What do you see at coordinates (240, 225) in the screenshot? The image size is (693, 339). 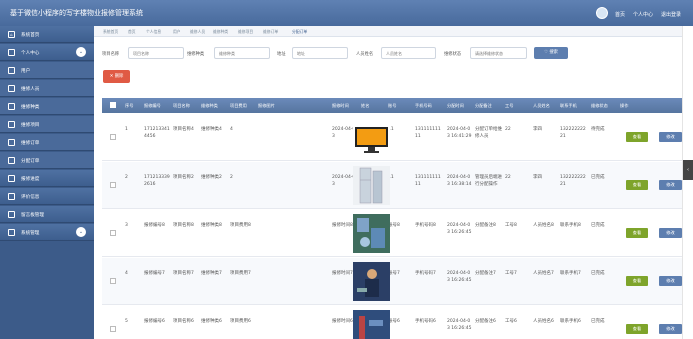 I see `table-cell: 项目费用8` at bounding box center [240, 225].